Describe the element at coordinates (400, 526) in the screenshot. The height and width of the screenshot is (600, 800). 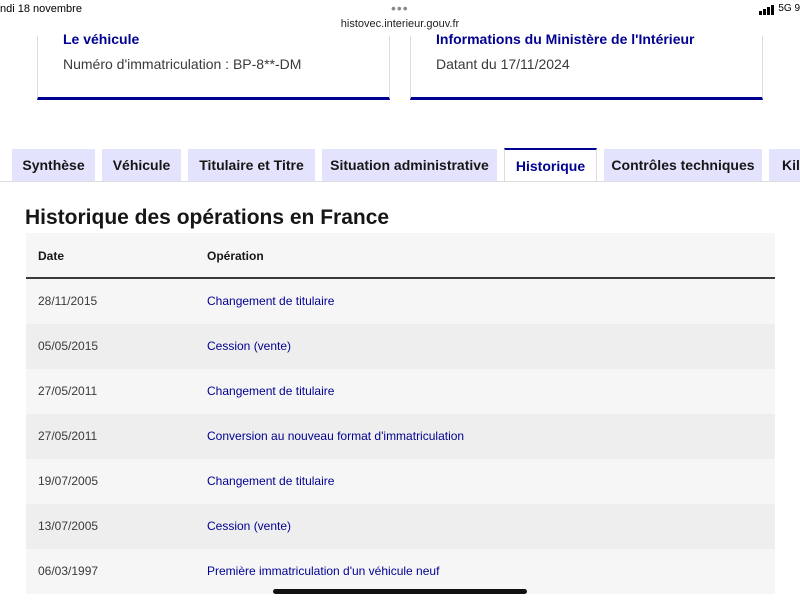
I see `table-row: 13/07/2005 Cession (vente)` at that location.